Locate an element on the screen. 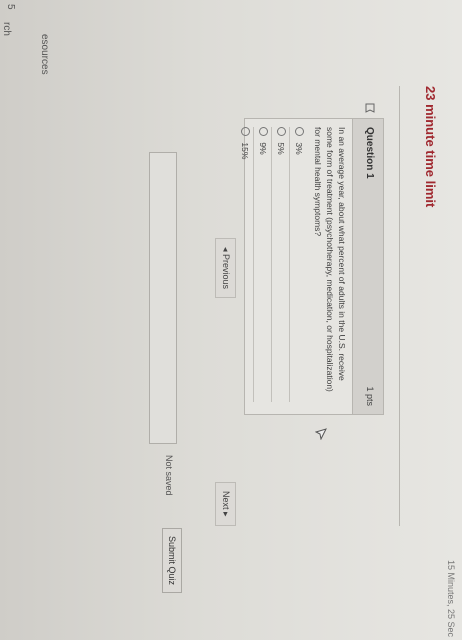 This screenshot has height=640, width=462. option-label: 3% is located at coordinates (299, 148).